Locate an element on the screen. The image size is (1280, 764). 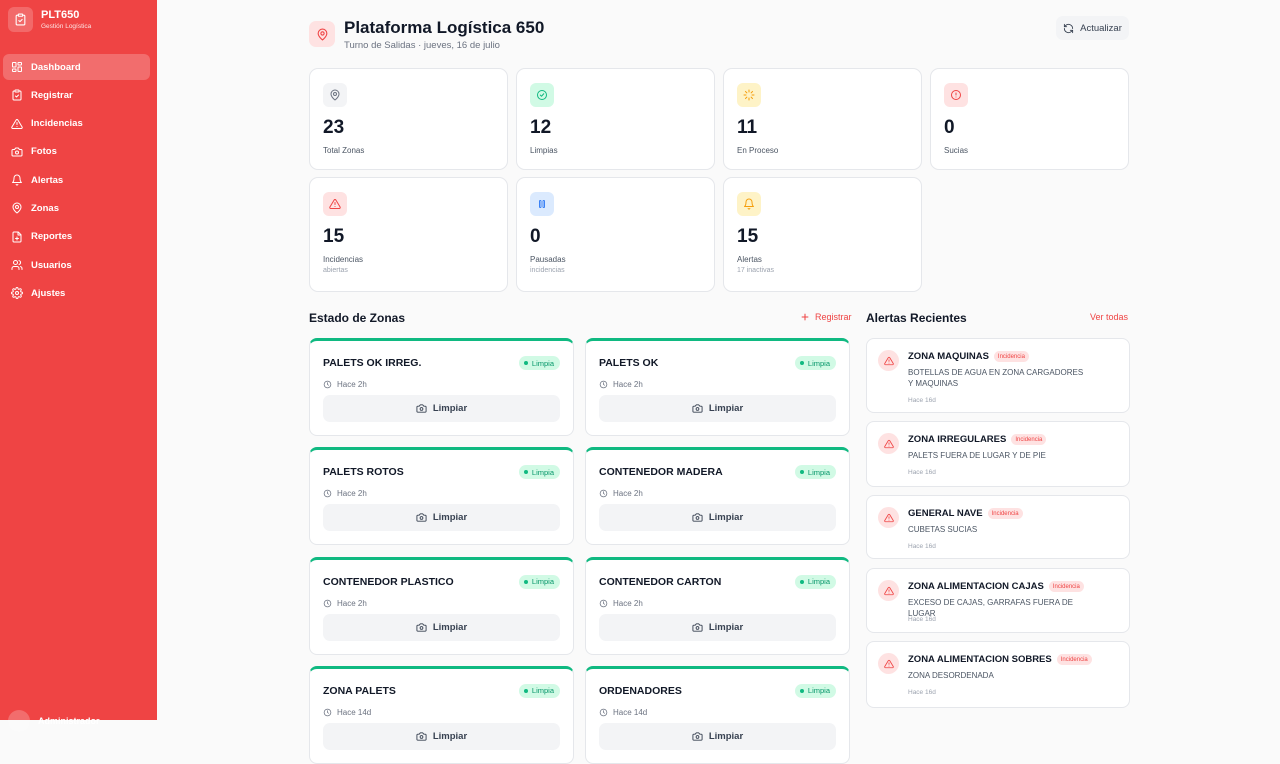
stat-value: 15 is located at coordinates (334, 236).